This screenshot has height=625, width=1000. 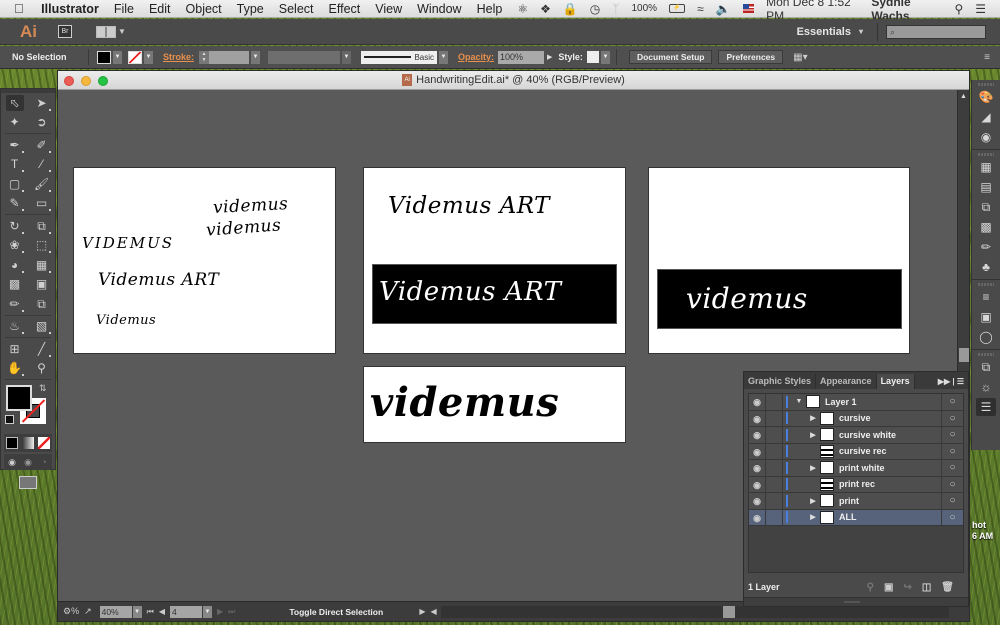 I want to click on symbol-sprayer-tool-icon: ♨, so click(x=15, y=326).